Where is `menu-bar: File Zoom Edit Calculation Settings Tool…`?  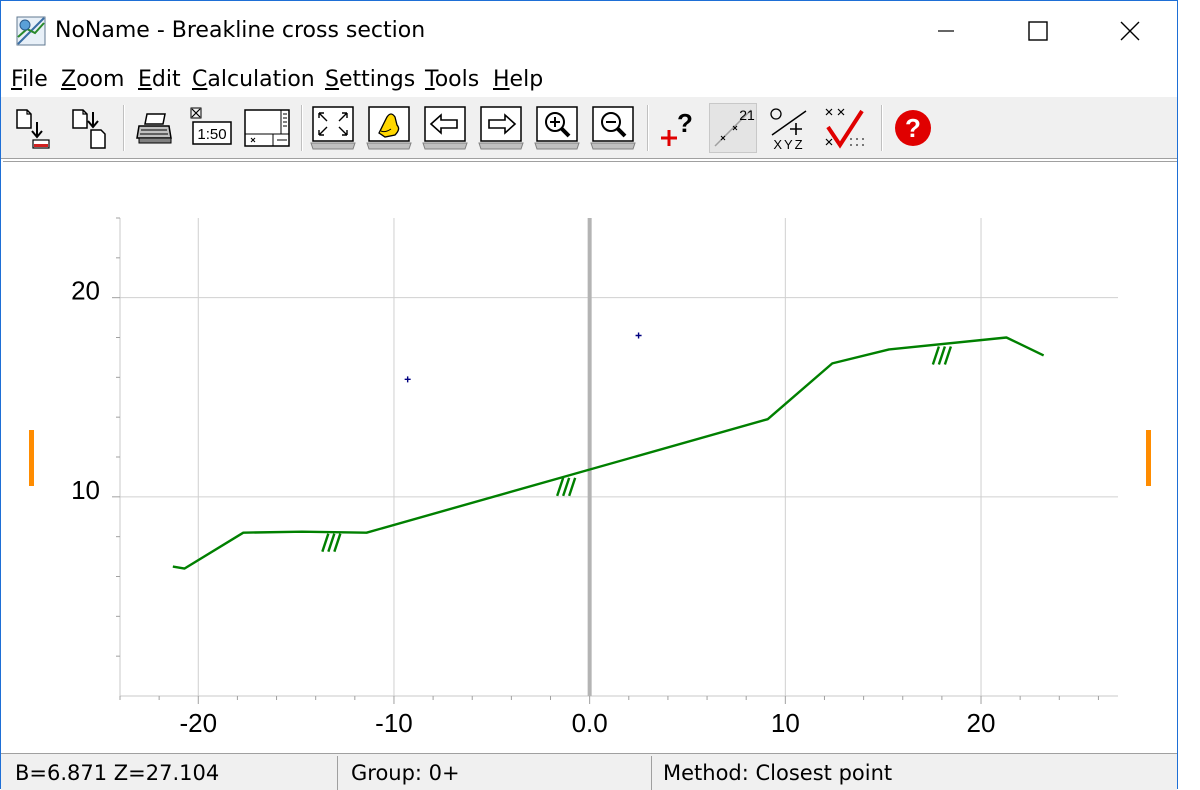 menu-bar: File Zoom Edit Calculation Settings Tool… is located at coordinates (589, 80).